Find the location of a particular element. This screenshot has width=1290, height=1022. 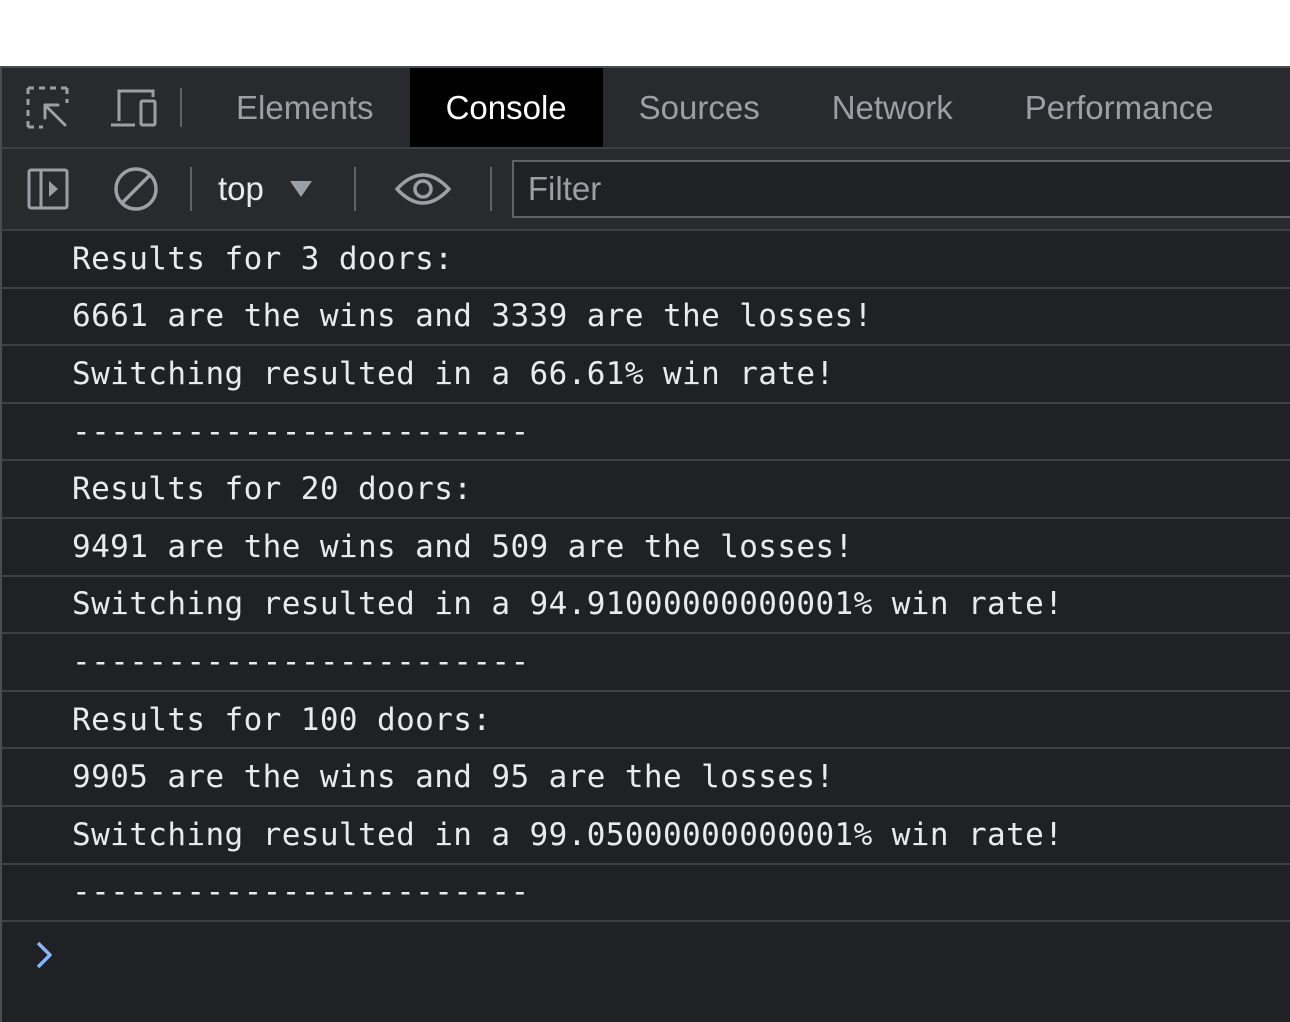

console-message: 9905 are the wins and 95 are the losses! is located at coordinates (646, 778).